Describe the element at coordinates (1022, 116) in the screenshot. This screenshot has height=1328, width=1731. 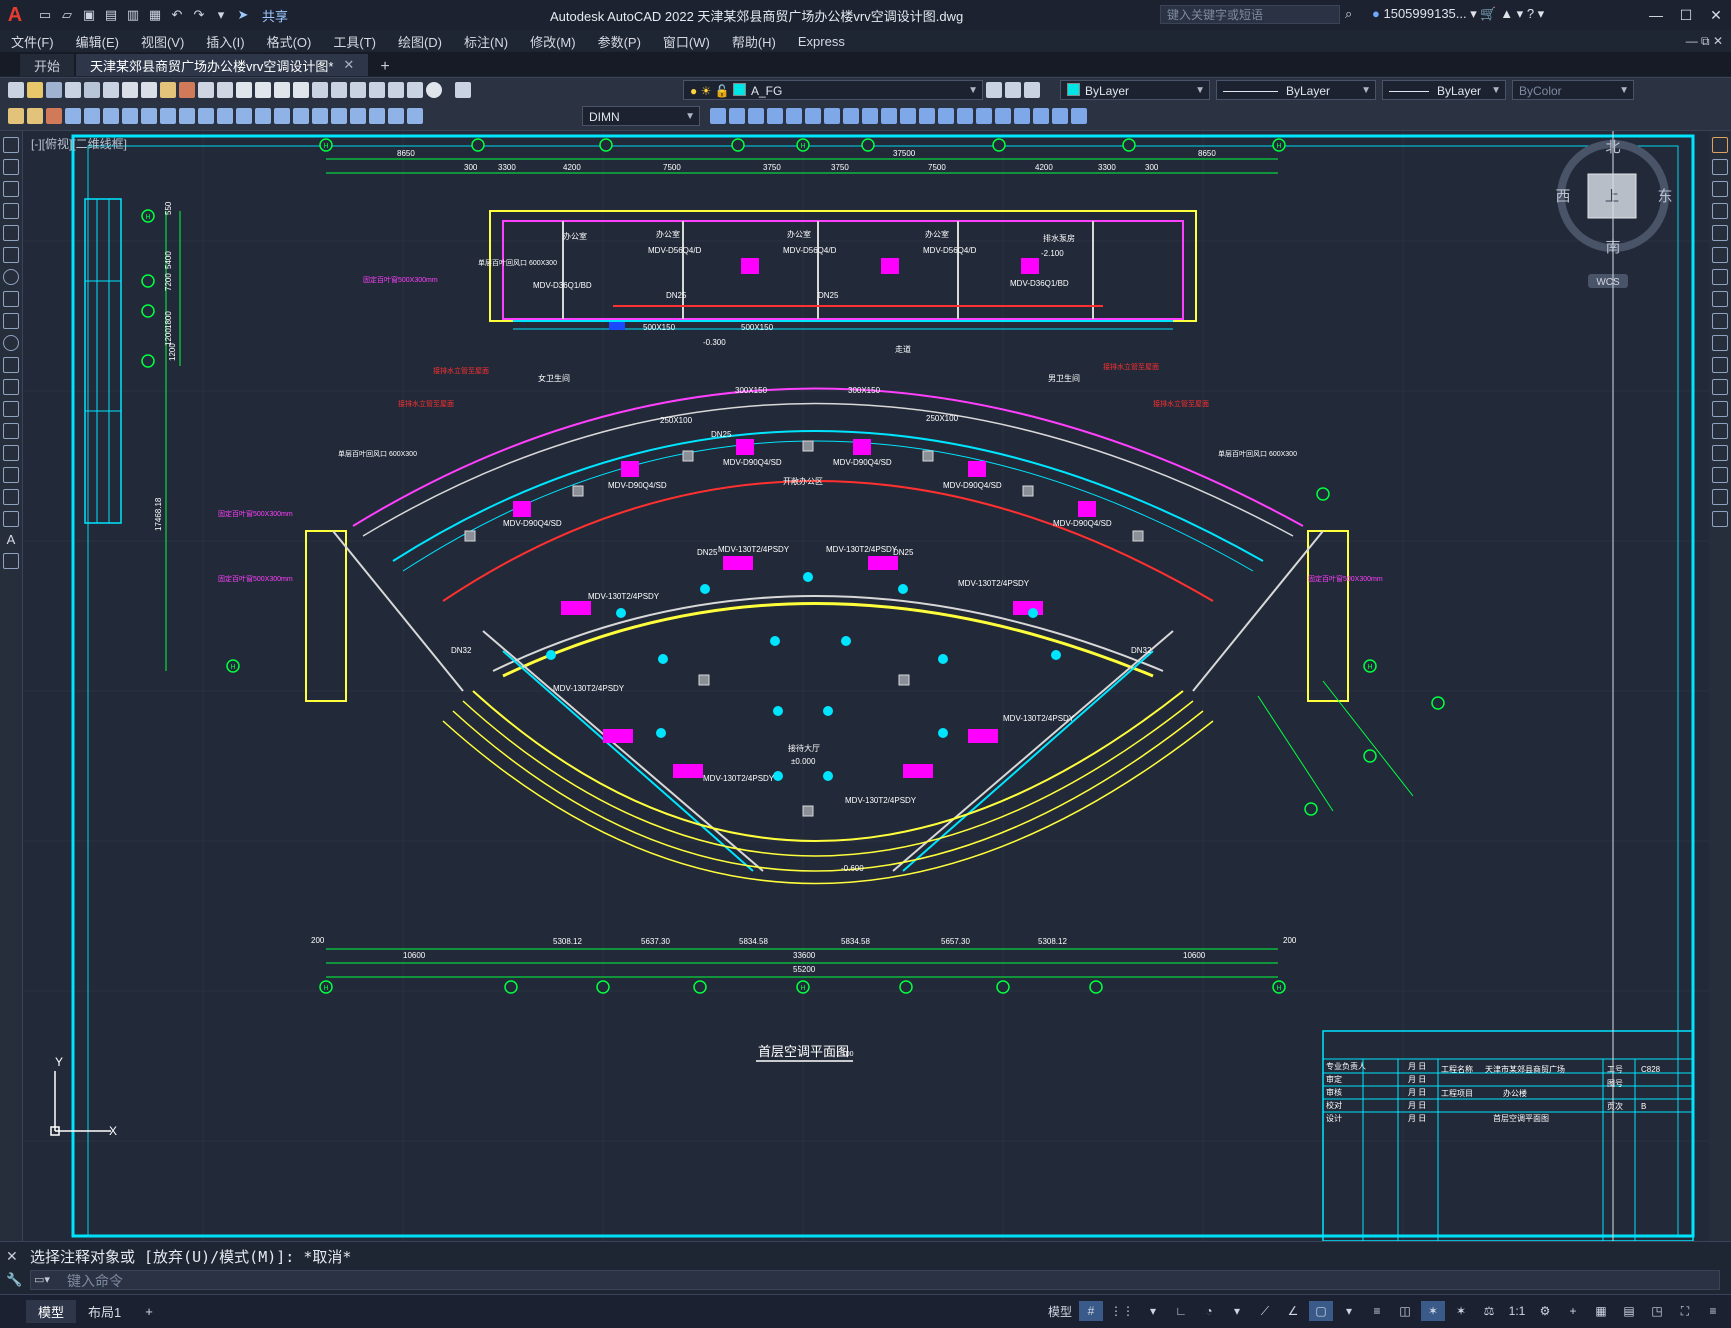
I see `draworder-icon` at that location.